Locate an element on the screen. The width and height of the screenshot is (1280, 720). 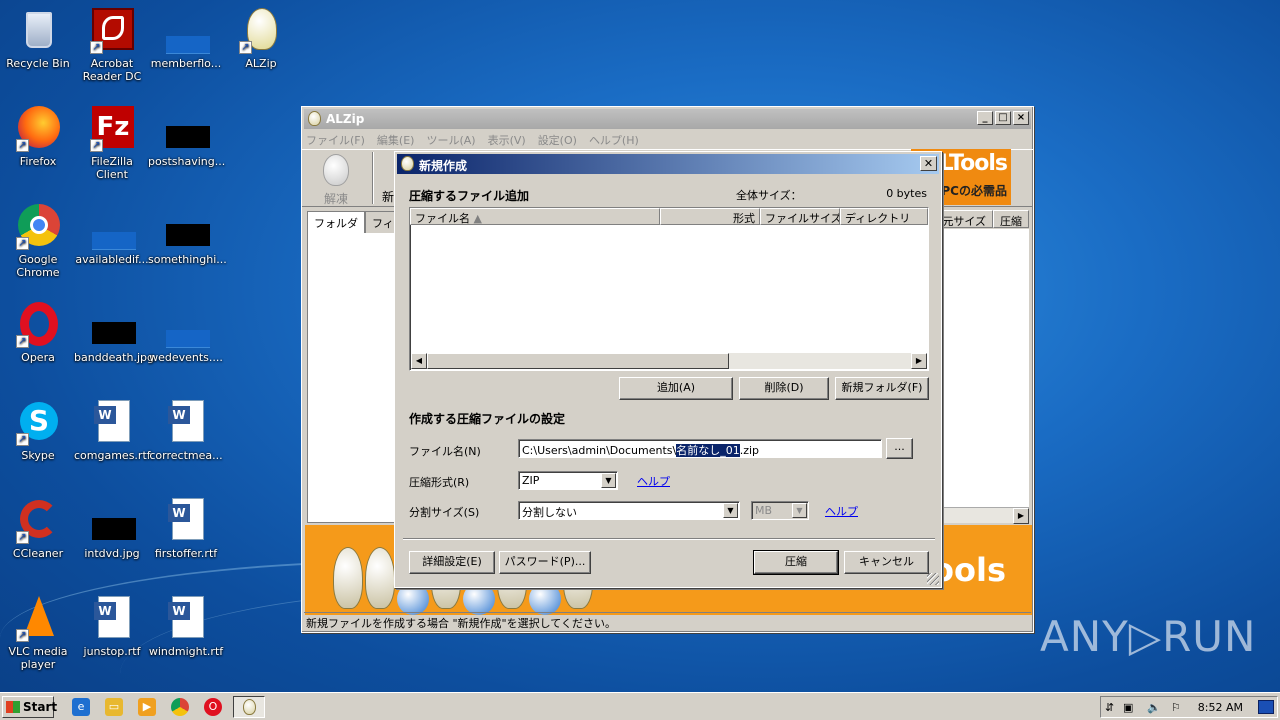
resize-grip is located at coordinates (933, 579).